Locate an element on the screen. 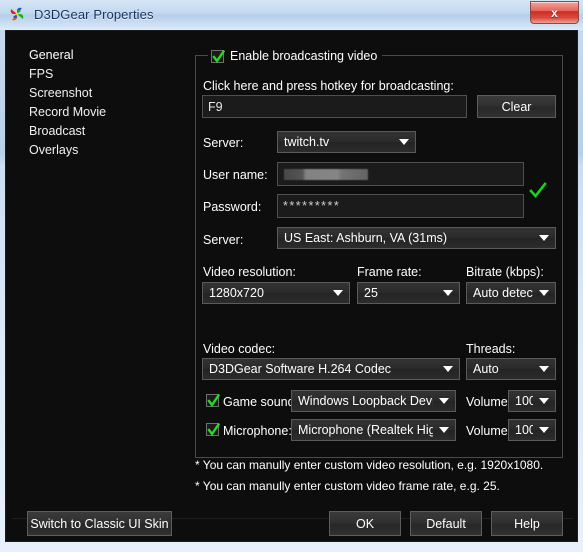 Image resolution: width=583 pixels, height=552 pixels. window-title: D3DGear Properties is located at coordinates (94, 14).